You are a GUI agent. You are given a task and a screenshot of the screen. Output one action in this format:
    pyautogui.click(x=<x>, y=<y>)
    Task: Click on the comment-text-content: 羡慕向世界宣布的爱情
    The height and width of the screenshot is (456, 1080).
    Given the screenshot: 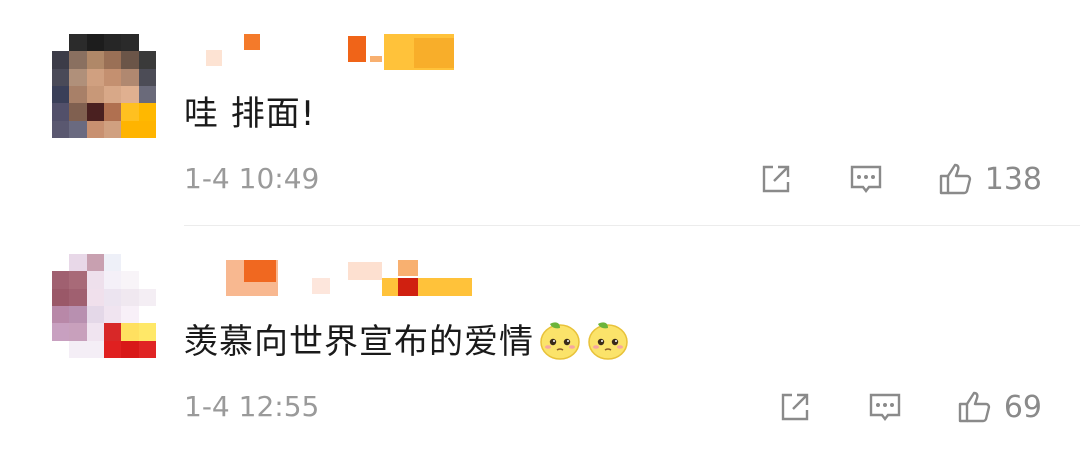 What is the action you would take?
    pyautogui.click(x=359, y=342)
    